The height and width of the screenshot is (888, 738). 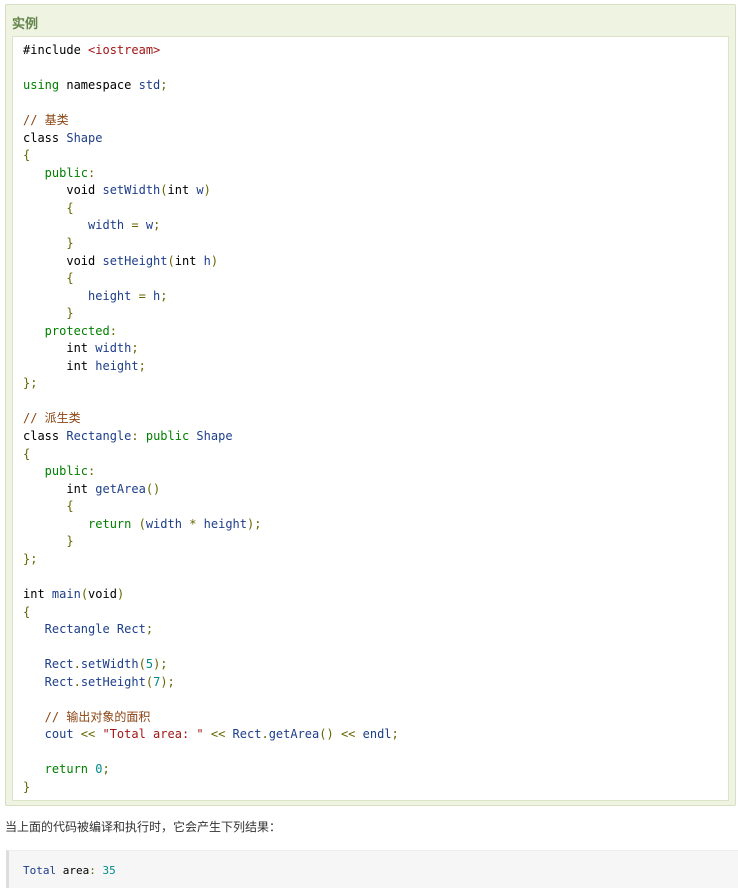 What do you see at coordinates (76, 870) in the screenshot?
I see `output-token: area` at bounding box center [76, 870].